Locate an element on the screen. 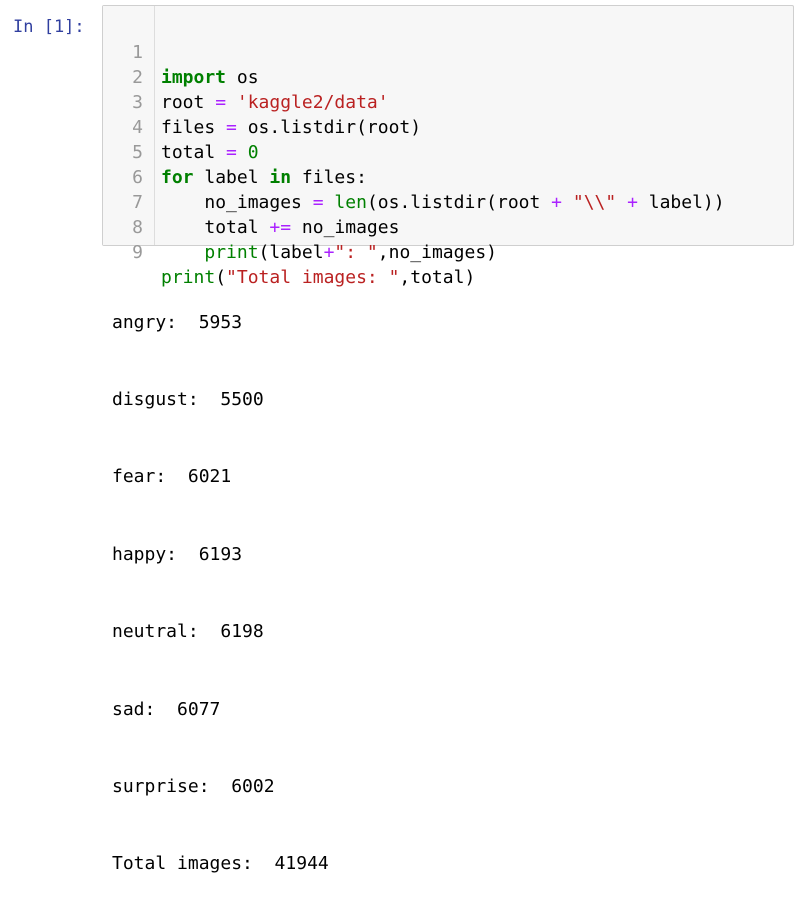  output-line: sad: 6077 is located at coordinates (166, 709).